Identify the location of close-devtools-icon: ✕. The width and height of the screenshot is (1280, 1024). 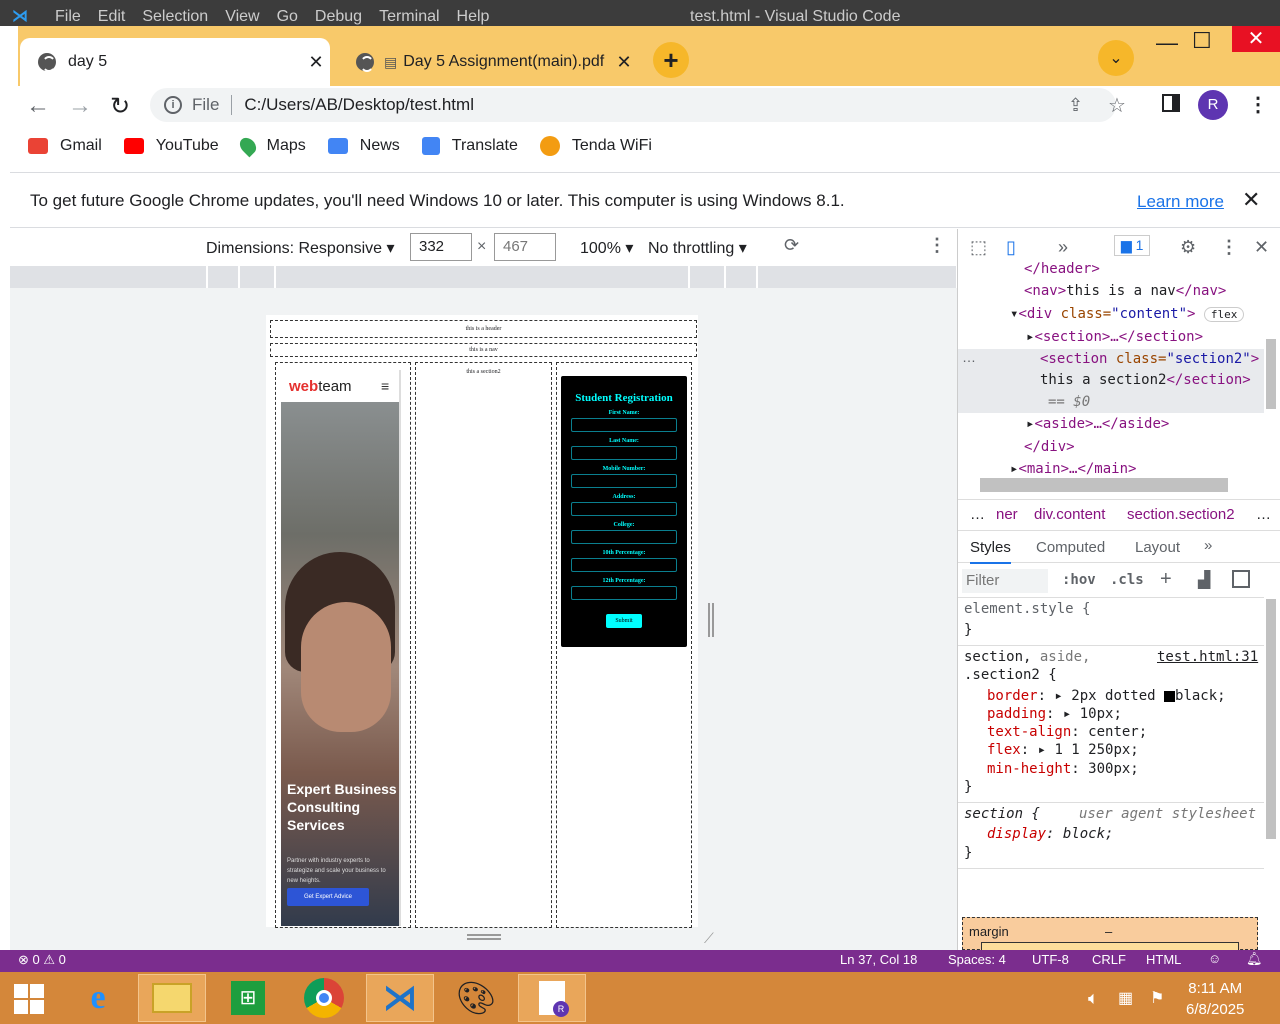
(1261, 247).